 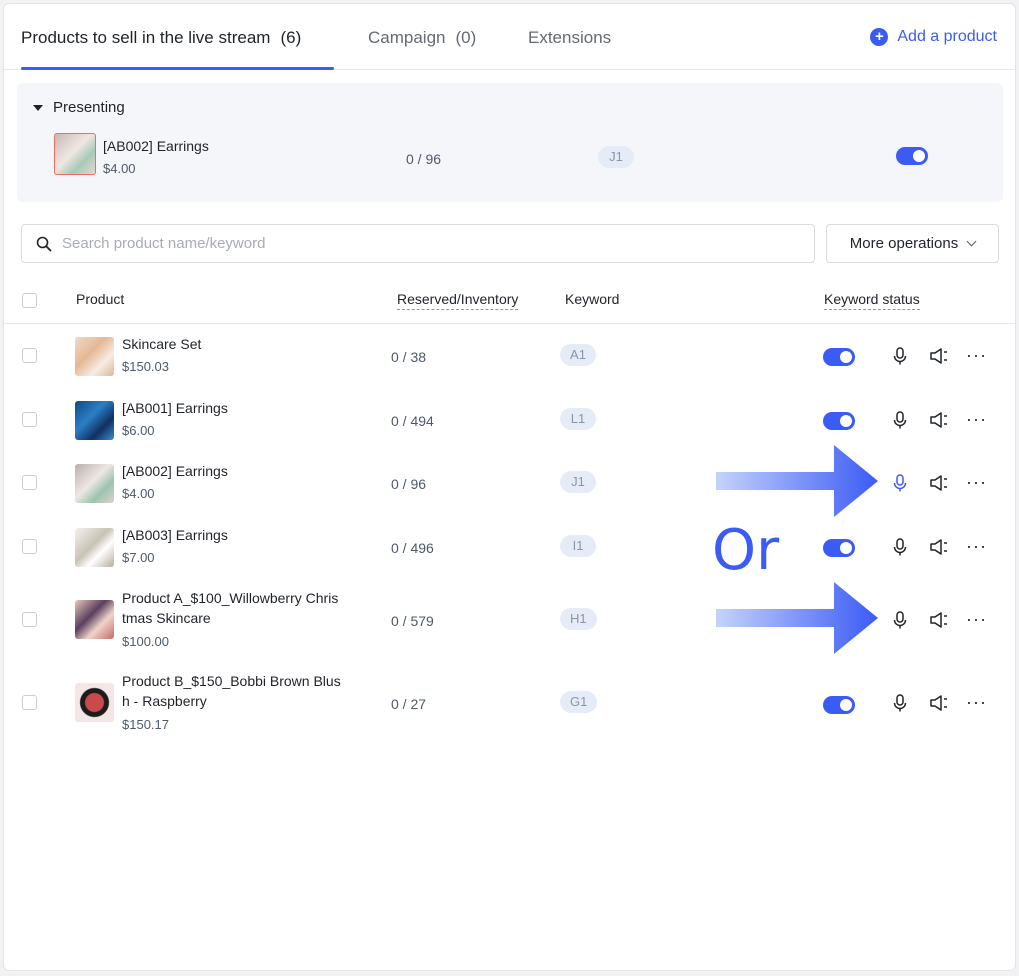 What do you see at coordinates (145, 366) in the screenshot?
I see `product-price: $150.03` at bounding box center [145, 366].